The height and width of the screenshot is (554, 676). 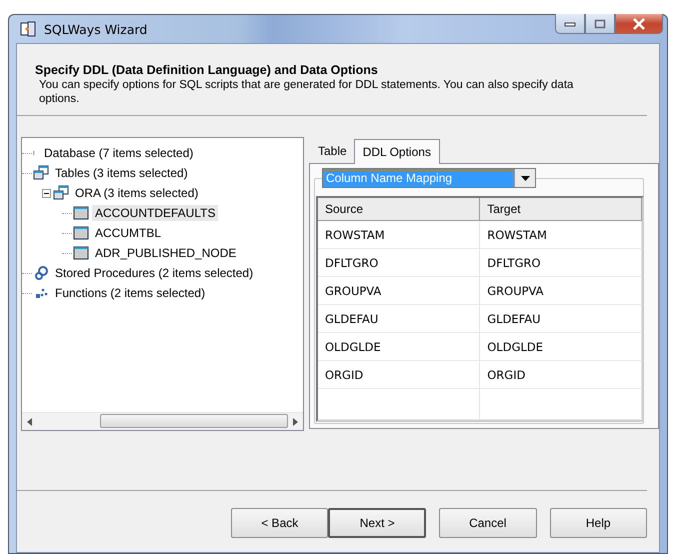 What do you see at coordinates (279, 523) in the screenshot?
I see `wizard-button: < Back` at bounding box center [279, 523].